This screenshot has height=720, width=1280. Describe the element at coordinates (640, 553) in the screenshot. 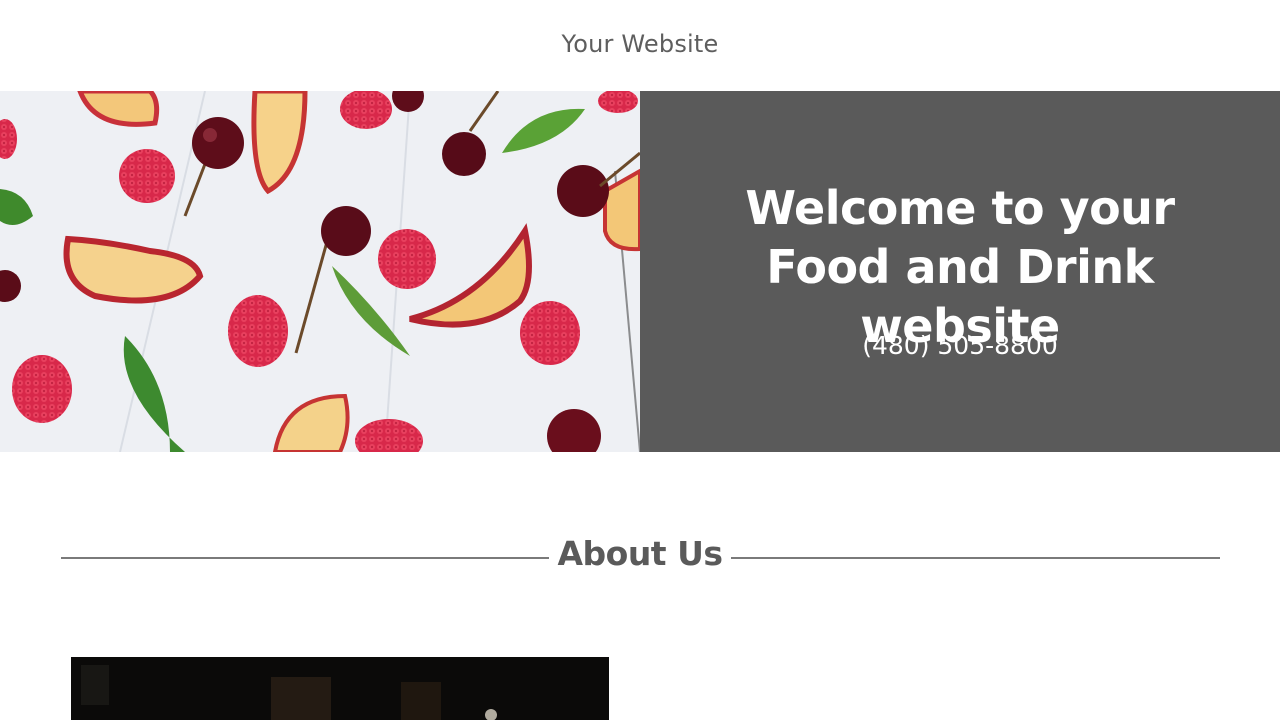

I see `about-heading: About Us` at that location.